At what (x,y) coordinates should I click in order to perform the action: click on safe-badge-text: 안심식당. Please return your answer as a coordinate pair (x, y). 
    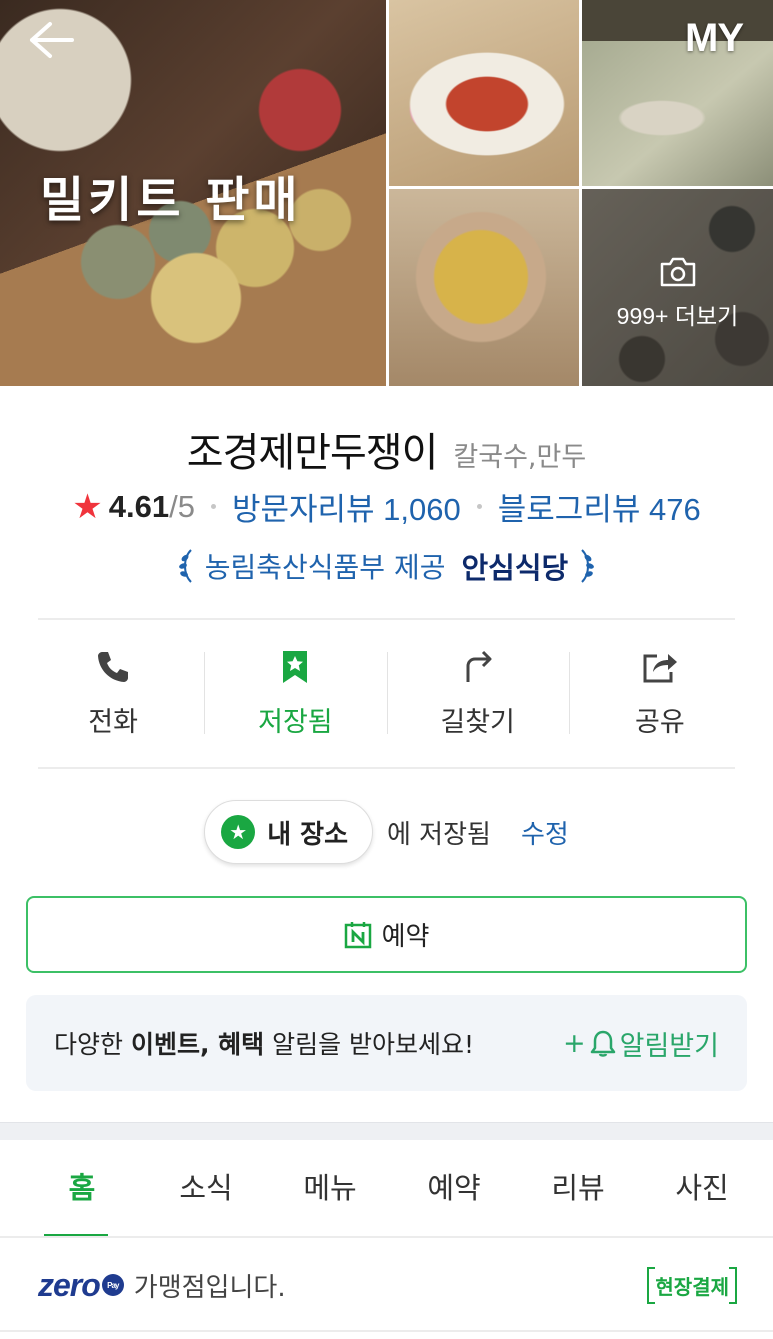
    Looking at the image, I should click on (515, 568).